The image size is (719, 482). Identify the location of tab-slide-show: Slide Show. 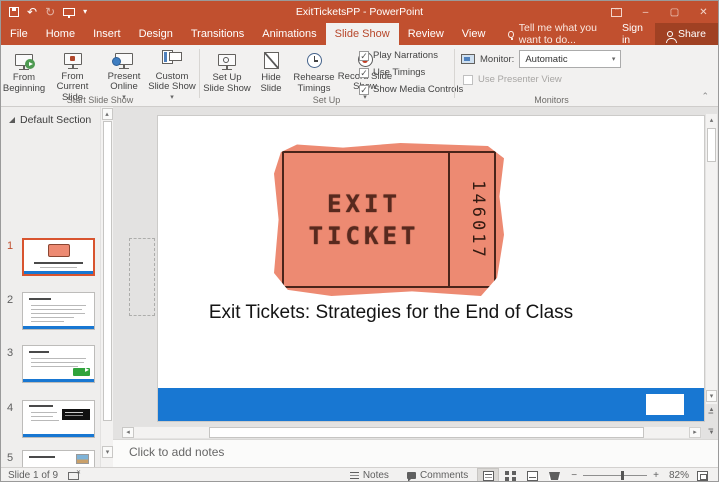
(362, 34).